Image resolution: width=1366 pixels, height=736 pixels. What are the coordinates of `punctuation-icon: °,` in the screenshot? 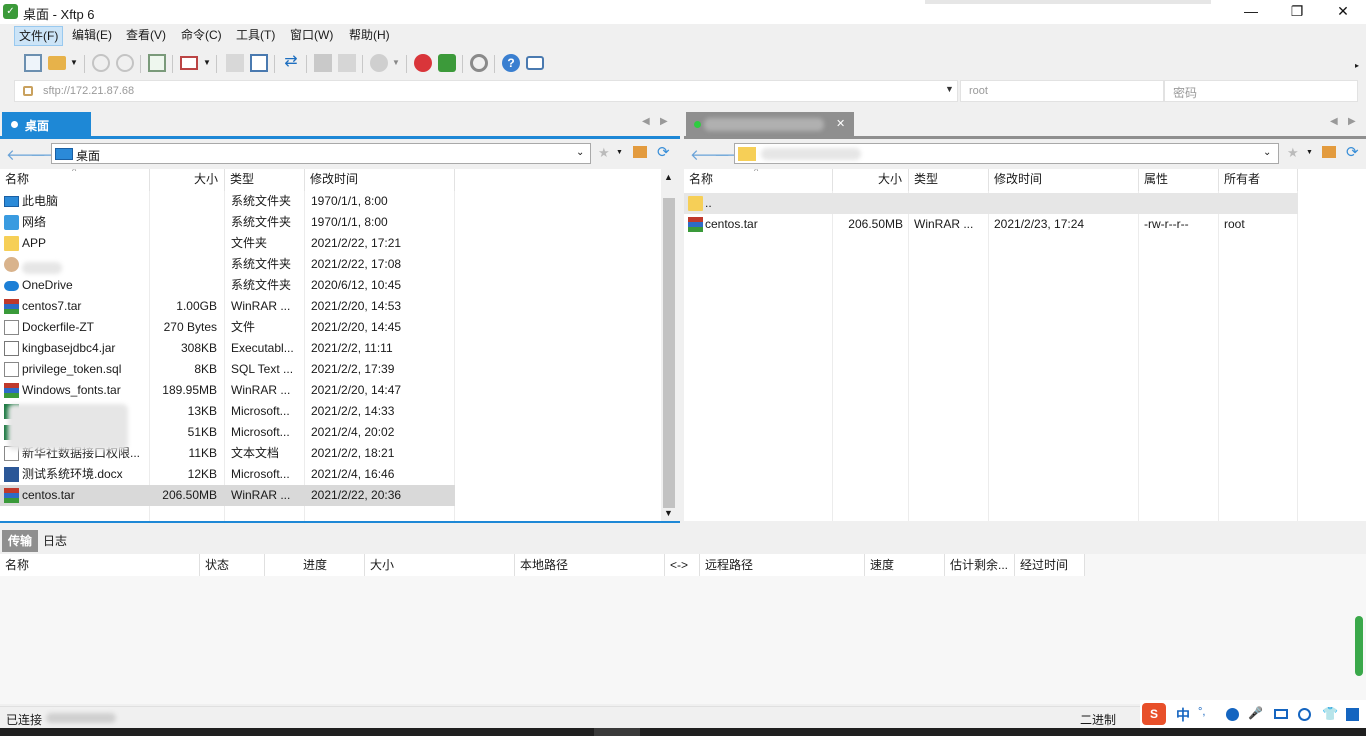 It's located at (1201, 712).